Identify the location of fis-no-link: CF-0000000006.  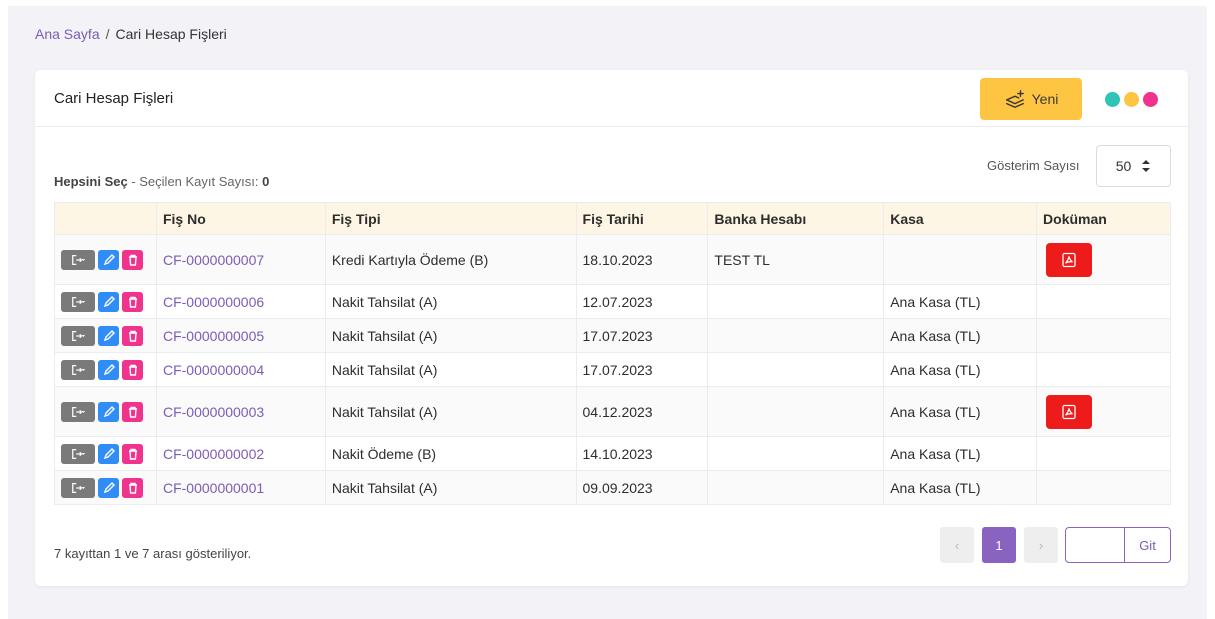
(240, 301).